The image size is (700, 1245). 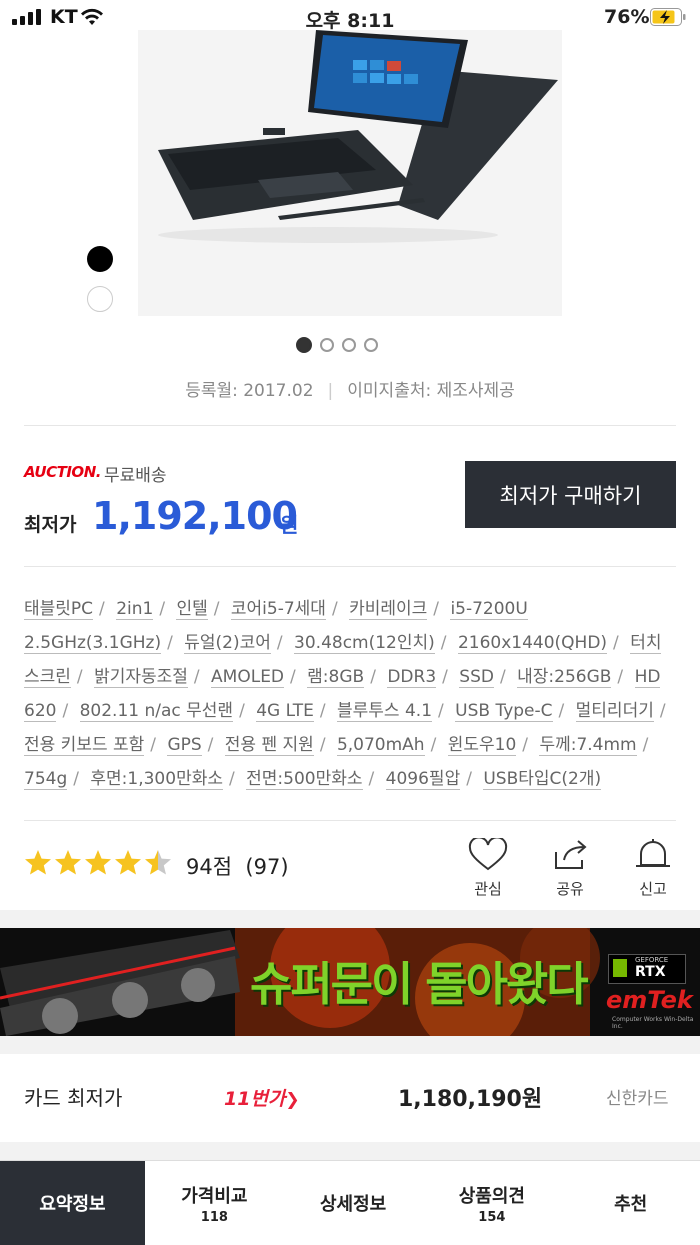 I want to click on tab-label: 요약정보, so click(x=72, y=1204).